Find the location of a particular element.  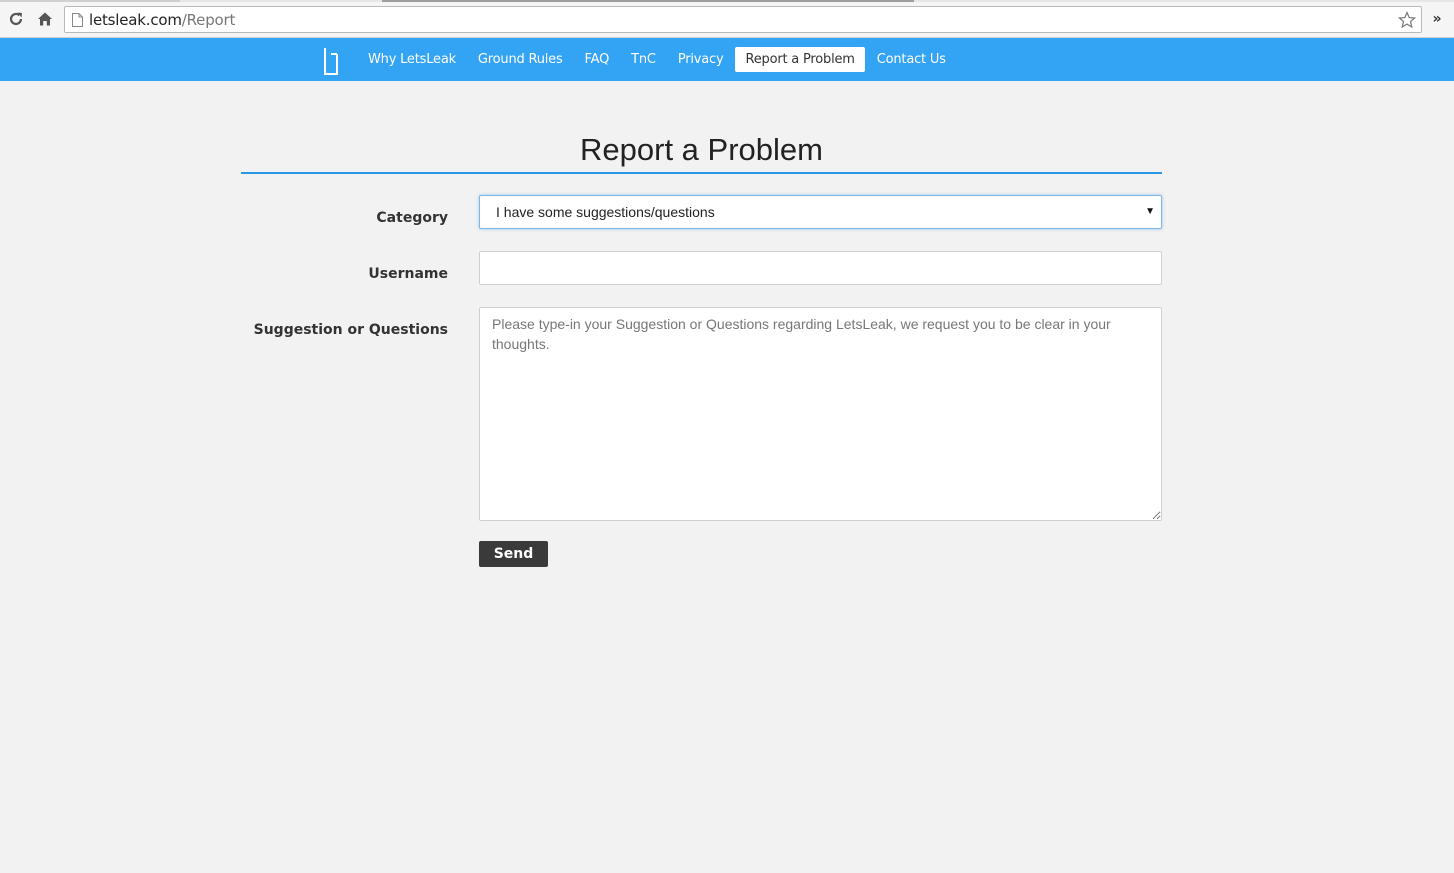

dropdown-caret-icon: ▼ is located at coordinates (1150, 211).